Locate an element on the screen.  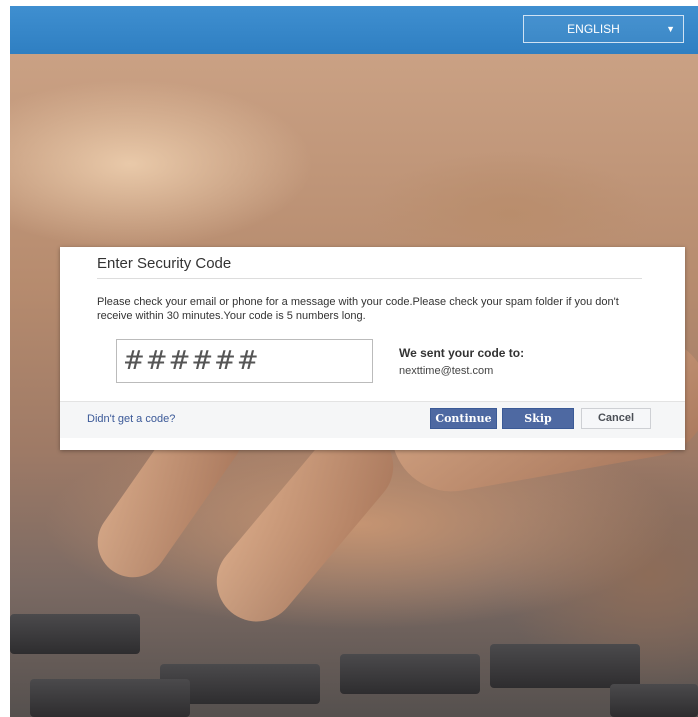
cancel-button: Cancel is located at coordinates (616, 418).